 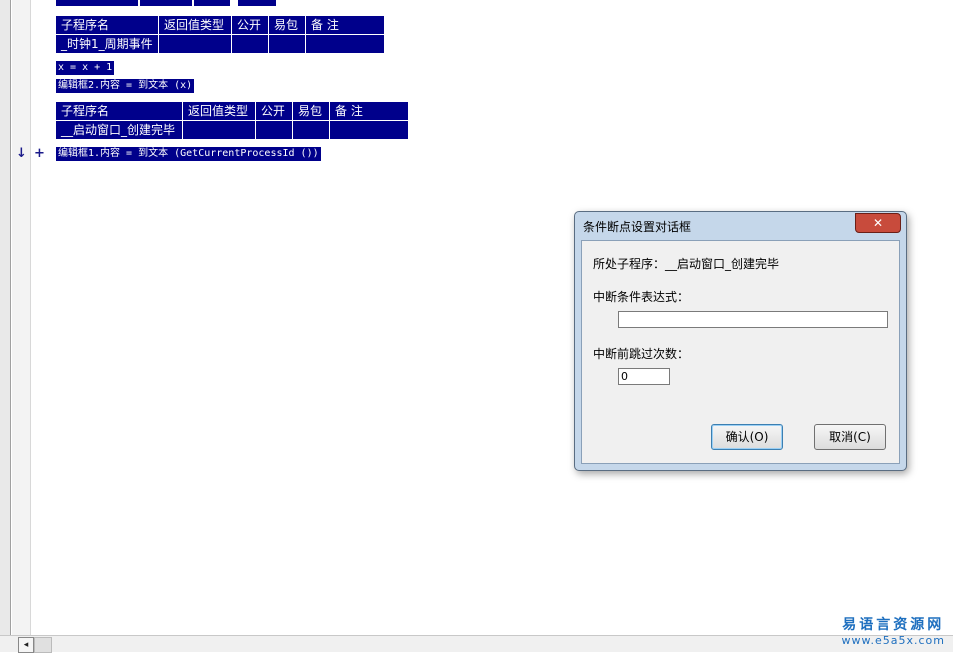 What do you see at coordinates (641, 354) in the screenshot?
I see `skip-count-label: 中断前跳过次数：` at bounding box center [641, 354].